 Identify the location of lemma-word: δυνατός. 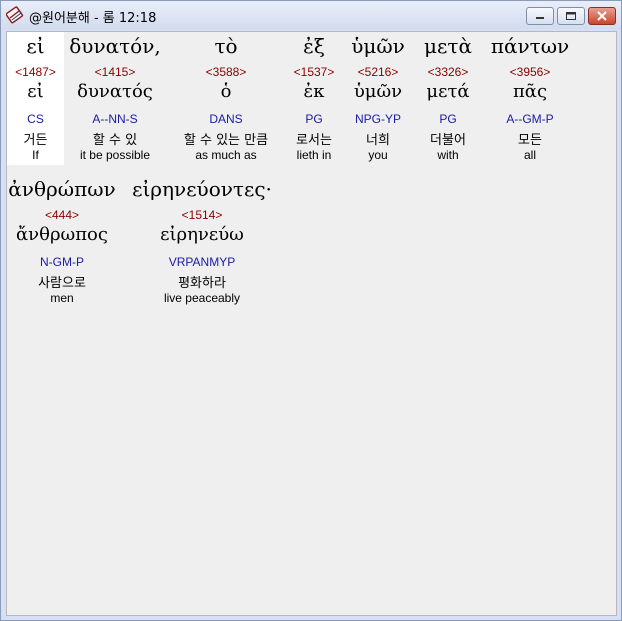
(115, 91).